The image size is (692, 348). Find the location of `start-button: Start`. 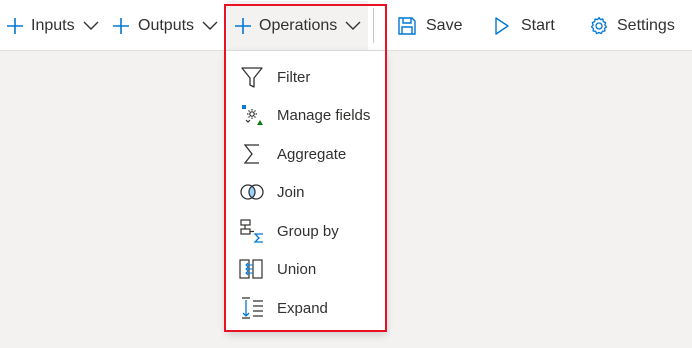

start-button: Start is located at coordinates (524, 25).